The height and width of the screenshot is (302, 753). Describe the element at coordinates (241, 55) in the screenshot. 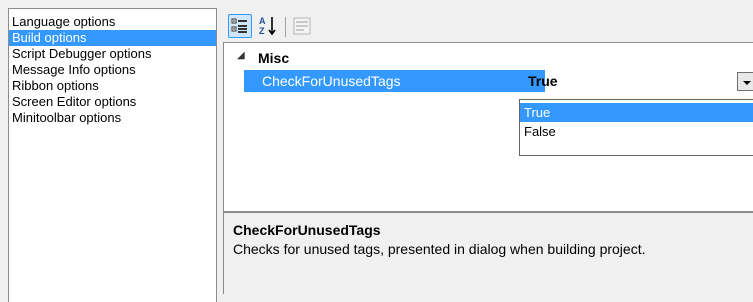

I see `collapse-arrow-icon: ◢` at that location.